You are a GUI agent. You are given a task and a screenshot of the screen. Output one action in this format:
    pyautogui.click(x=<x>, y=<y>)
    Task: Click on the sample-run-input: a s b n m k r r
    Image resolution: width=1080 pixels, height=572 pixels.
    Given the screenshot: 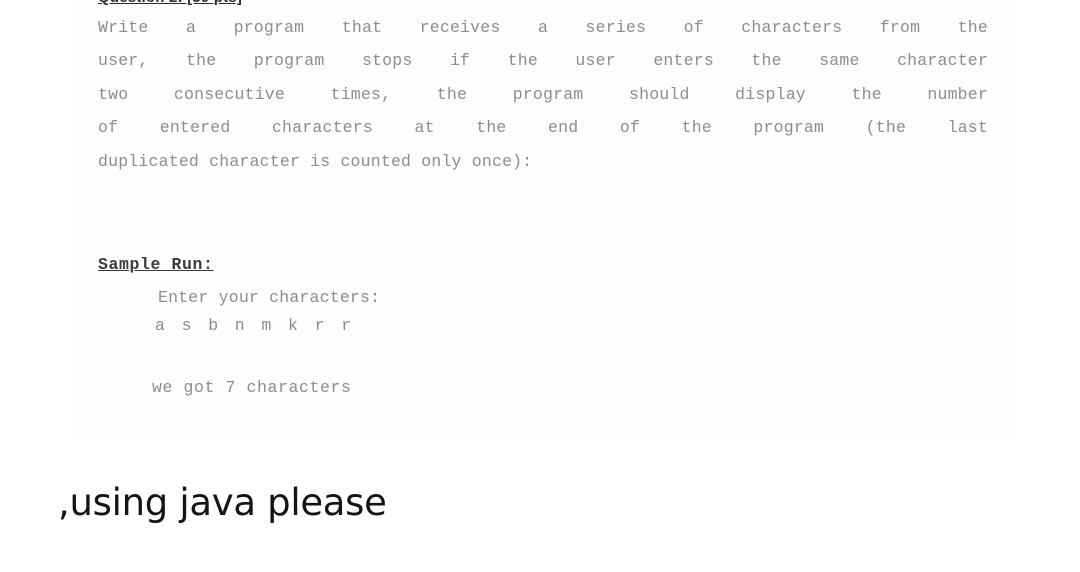 What is the action you would take?
    pyautogui.click(x=255, y=325)
    